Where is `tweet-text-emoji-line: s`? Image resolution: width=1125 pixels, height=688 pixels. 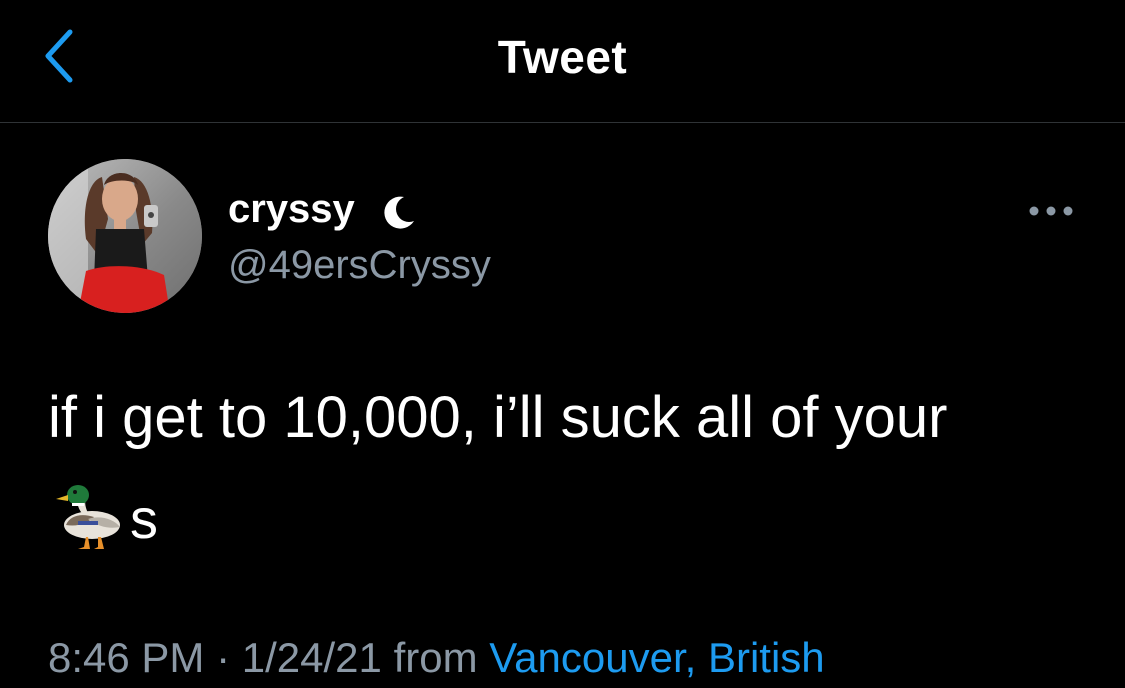 tweet-text-emoji-line: s is located at coordinates (248, 515).